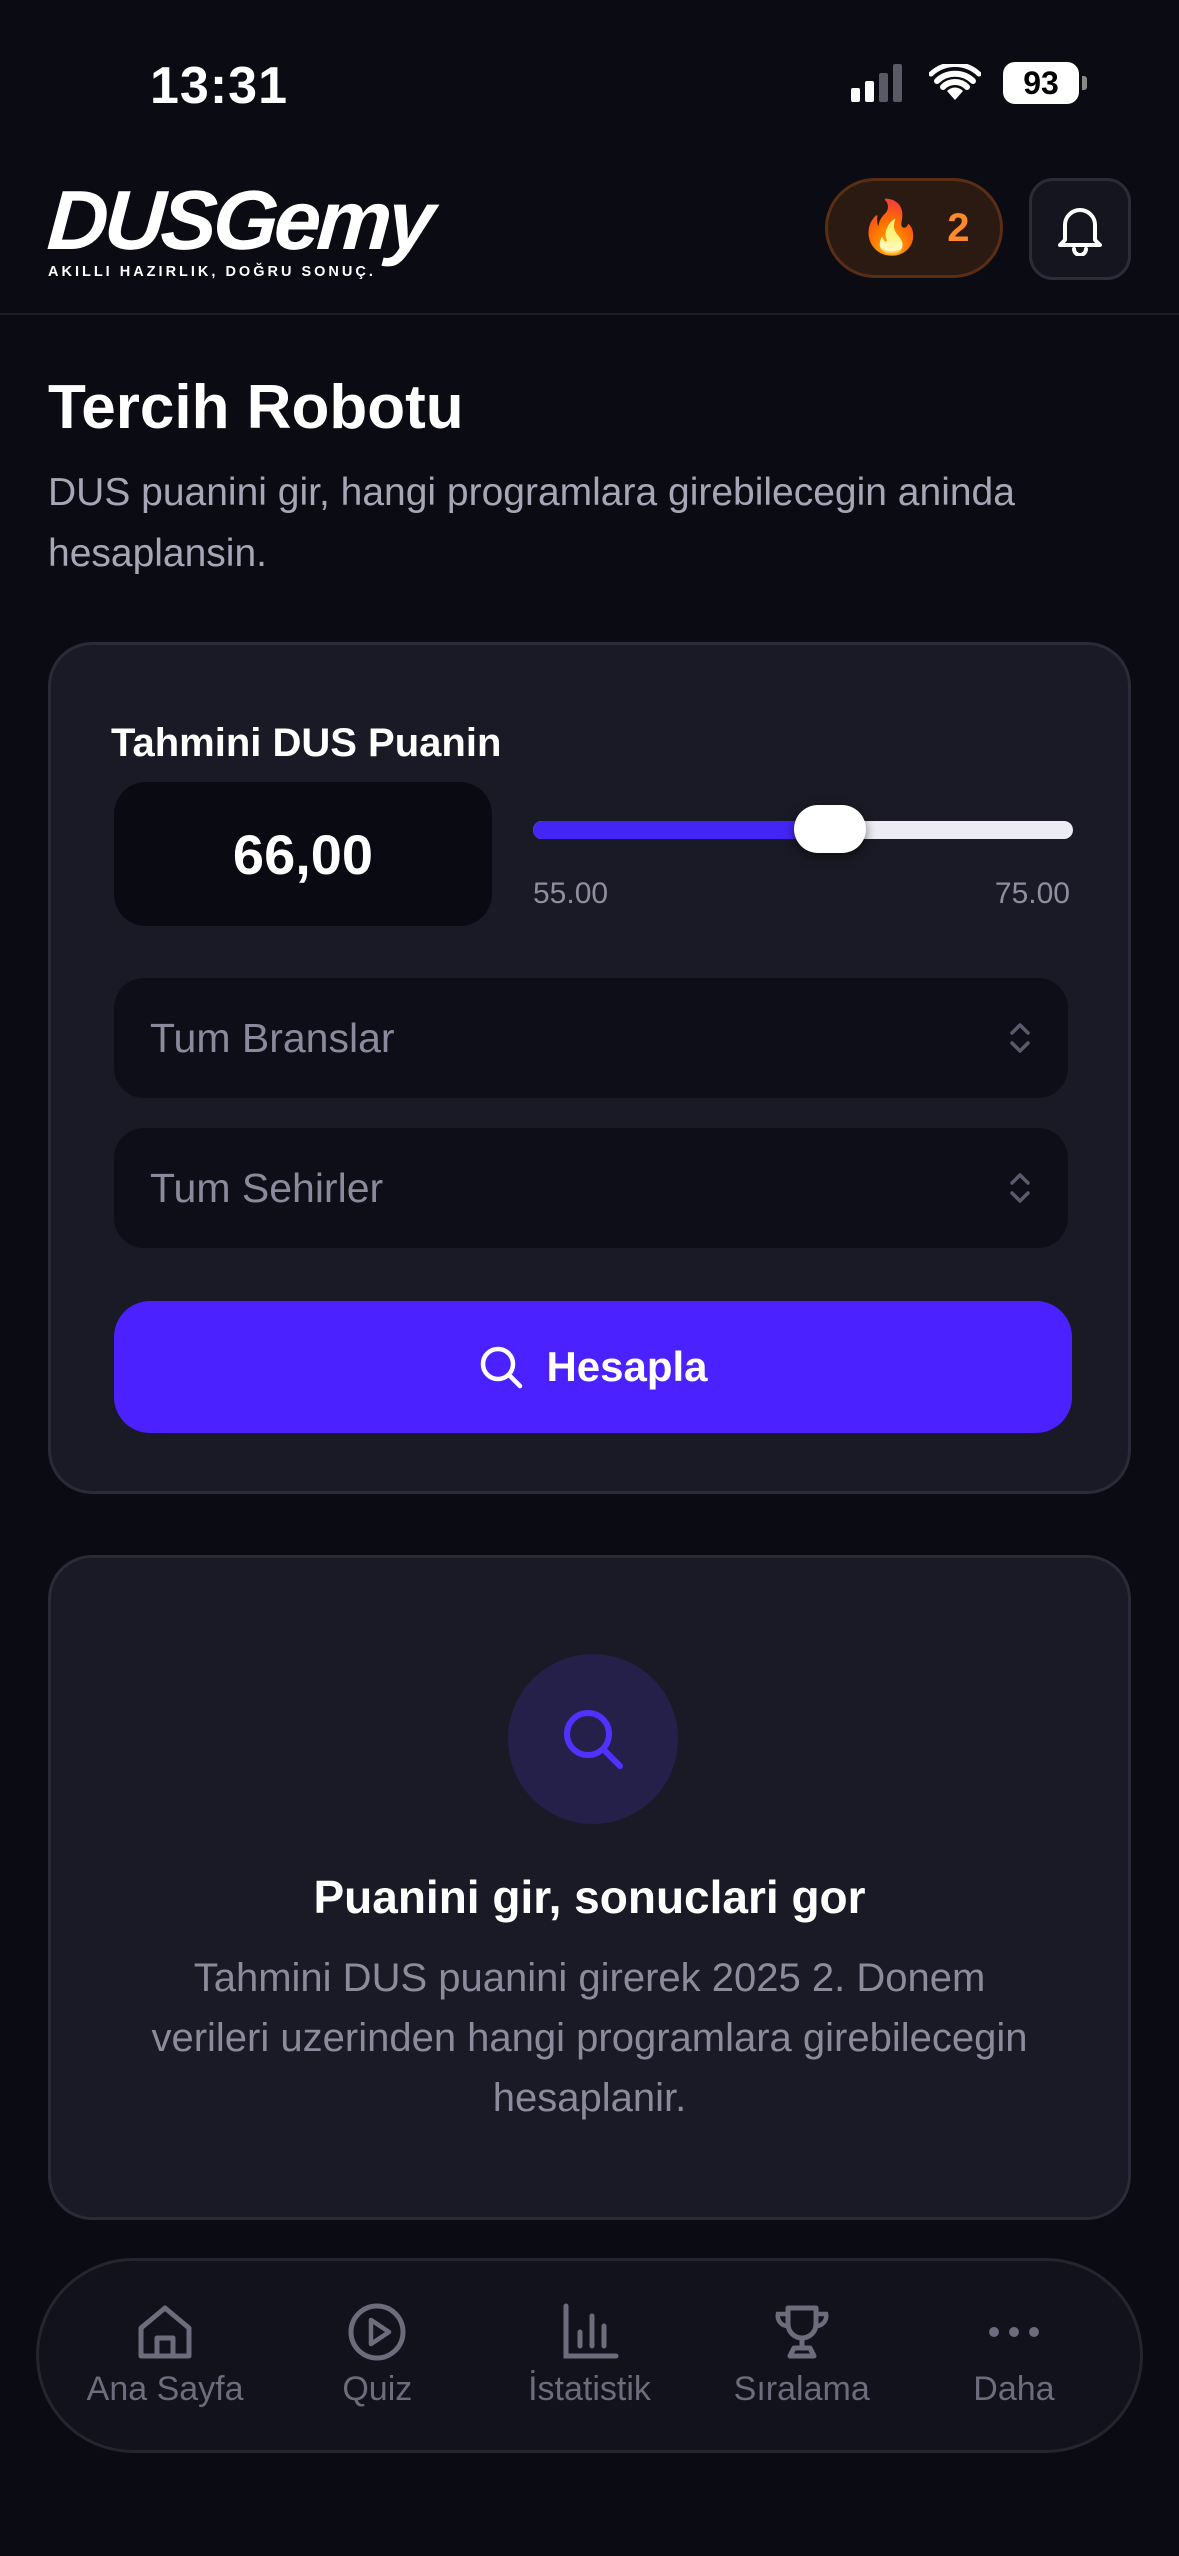  What do you see at coordinates (267, 1187) in the screenshot?
I see `city-select-value: Tum Sehirler` at bounding box center [267, 1187].